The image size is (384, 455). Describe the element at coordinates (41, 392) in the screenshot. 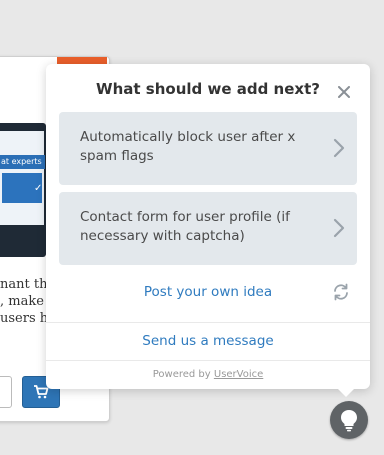

I see `cart-icon` at that location.